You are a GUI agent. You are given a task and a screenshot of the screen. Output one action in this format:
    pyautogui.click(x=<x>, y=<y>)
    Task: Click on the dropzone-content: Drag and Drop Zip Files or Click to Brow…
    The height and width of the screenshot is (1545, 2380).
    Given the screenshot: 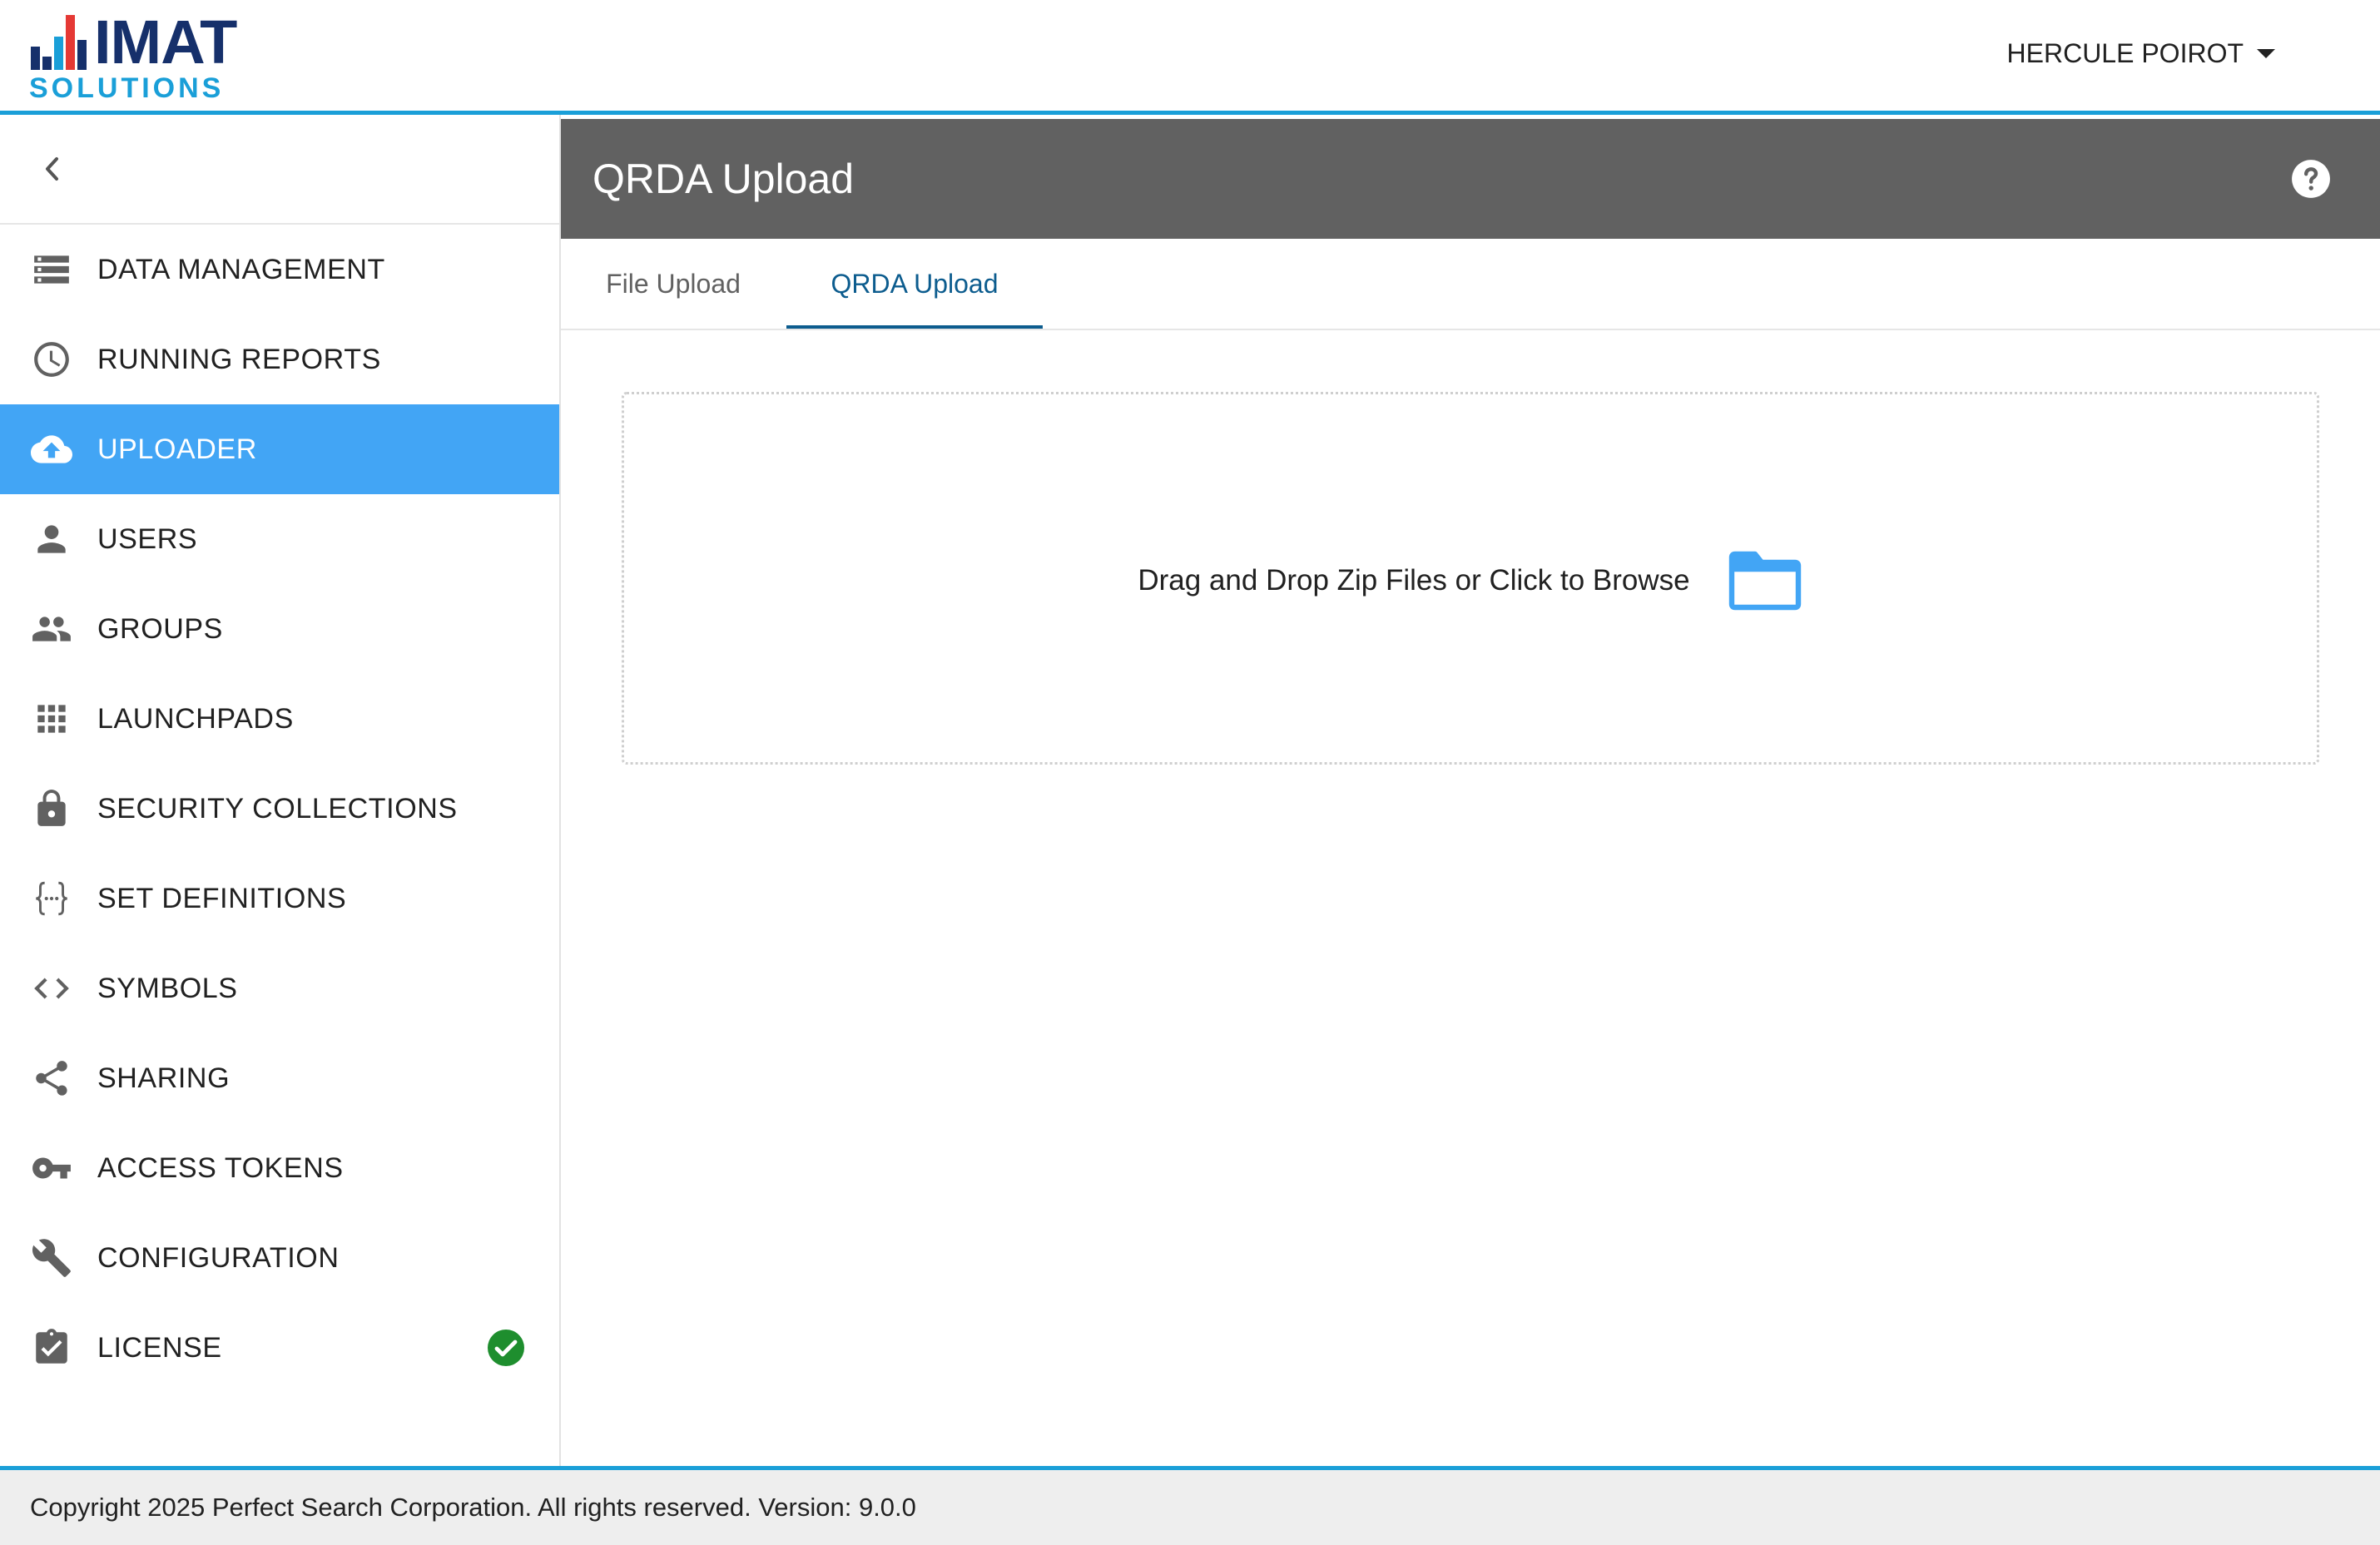 What is the action you would take?
    pyautogui.click(x=1470, y=581)
    